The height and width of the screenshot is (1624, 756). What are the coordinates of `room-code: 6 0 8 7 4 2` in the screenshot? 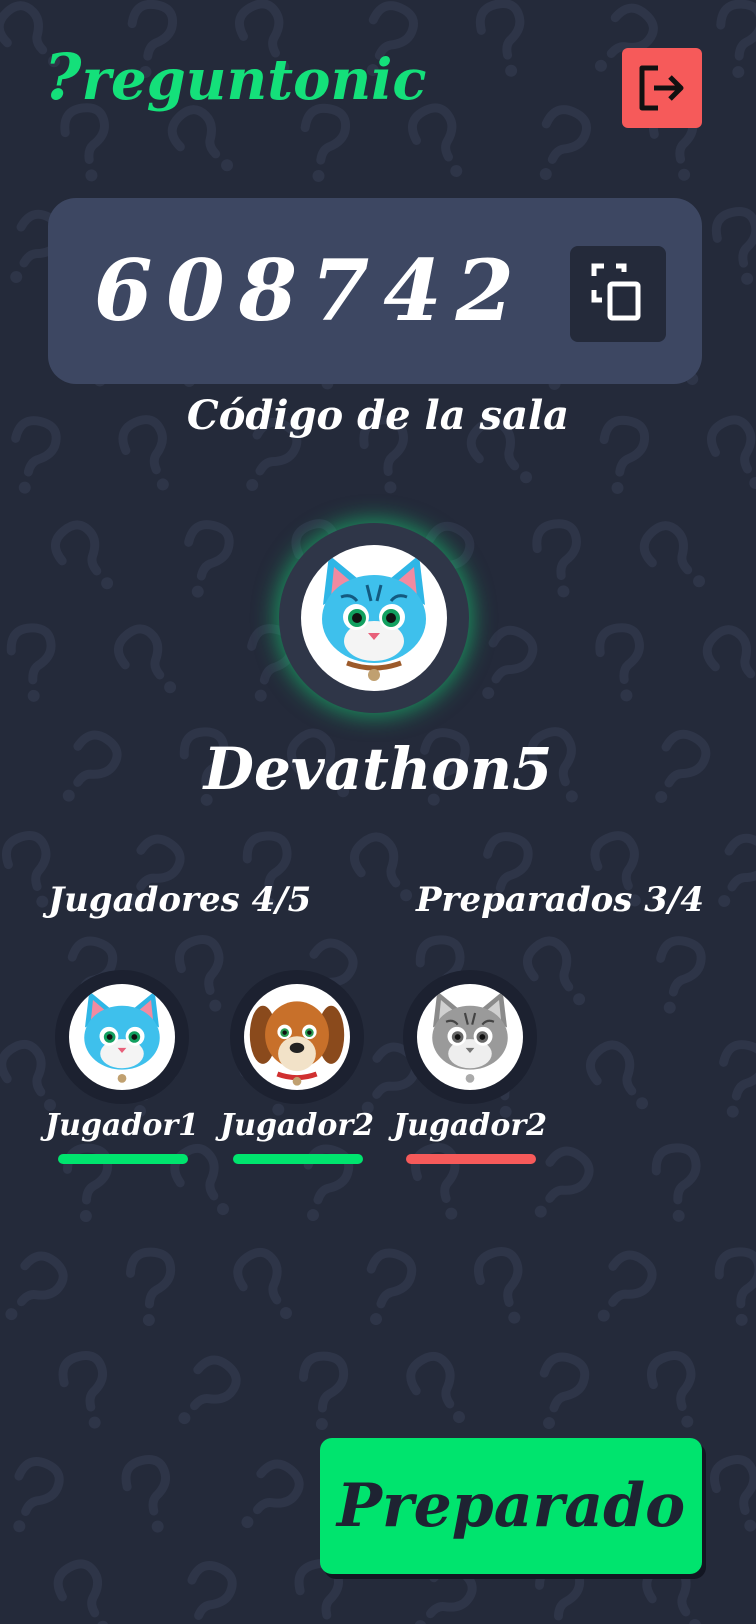 It's located at (304, 290).